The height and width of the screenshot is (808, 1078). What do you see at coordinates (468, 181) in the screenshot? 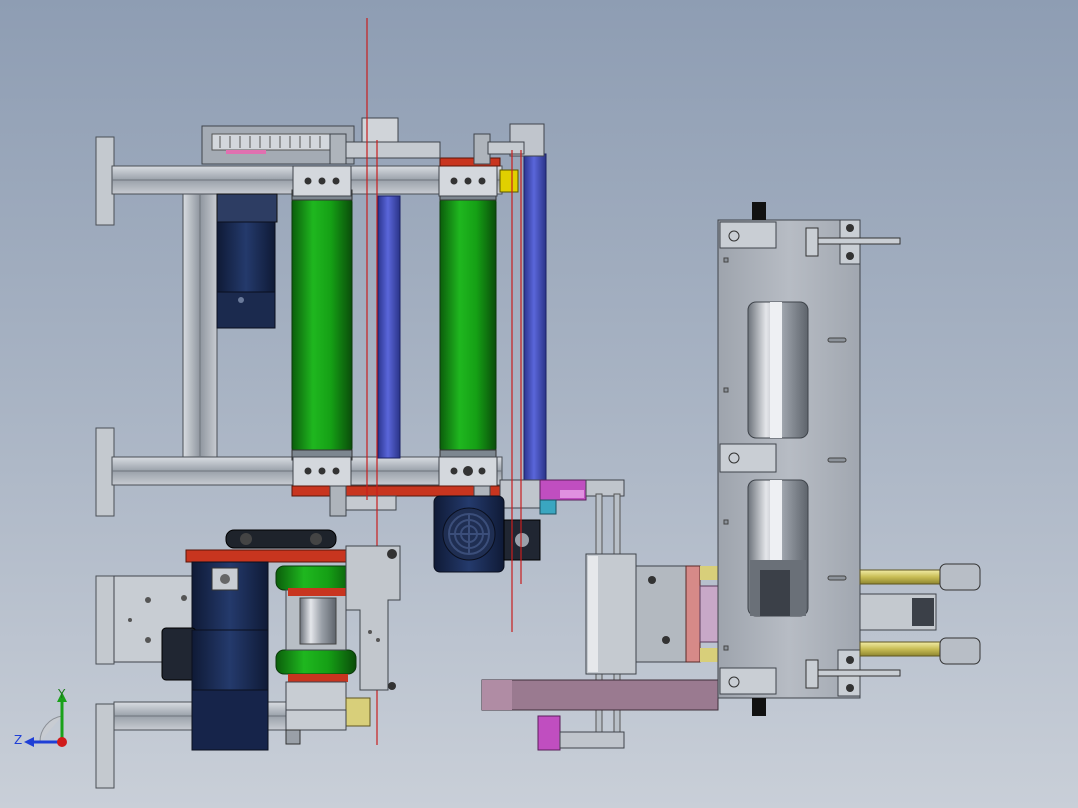
I see `bearing-block-top-right` at bounding box center [468, 181].